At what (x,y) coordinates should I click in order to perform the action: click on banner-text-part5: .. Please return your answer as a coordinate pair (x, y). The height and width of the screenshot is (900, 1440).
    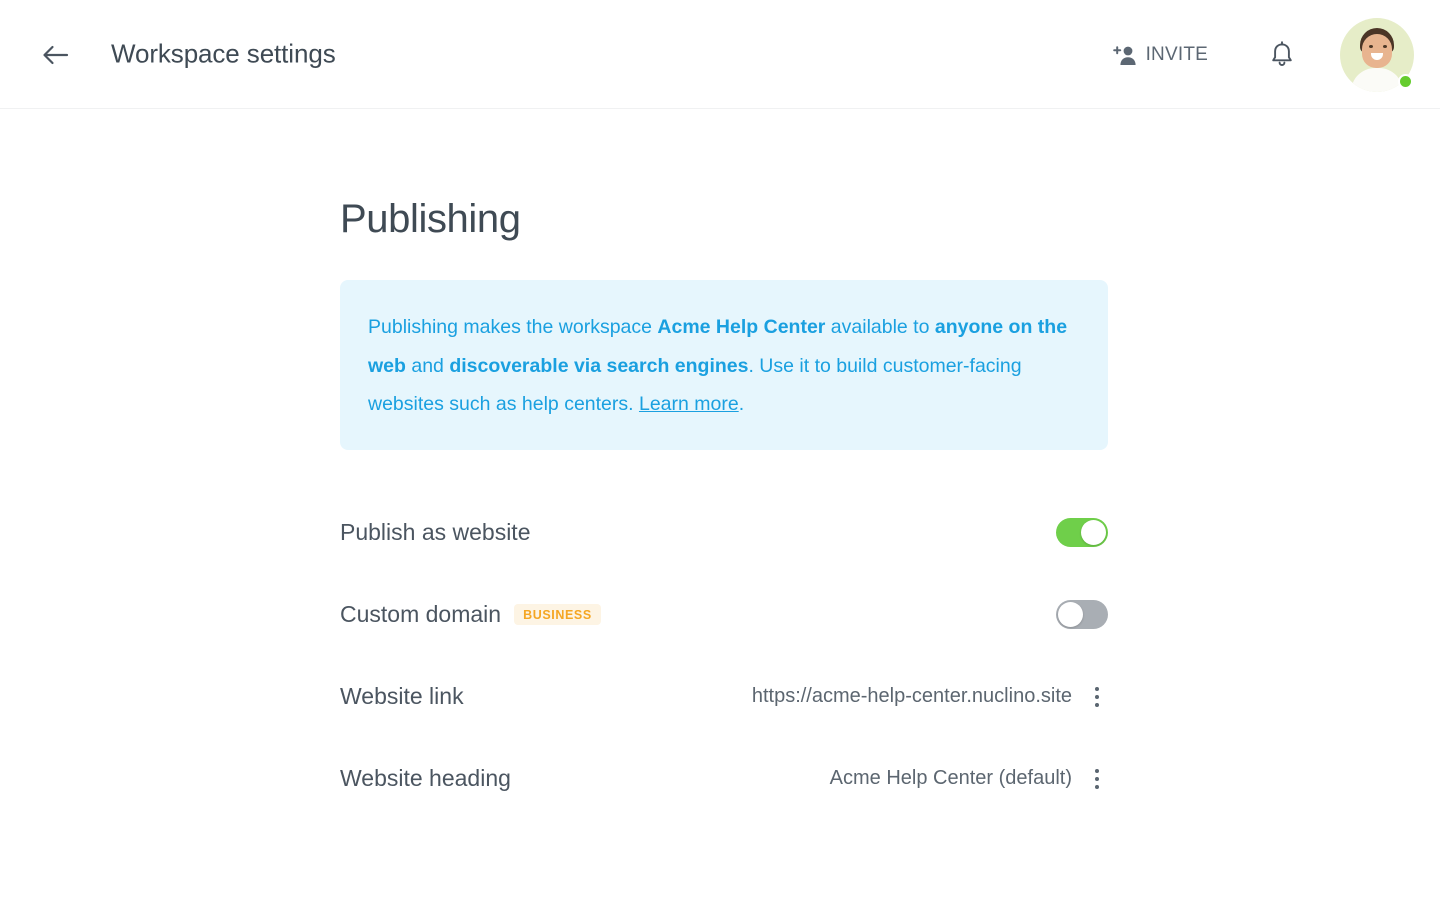
    Looking at the image, I should click on (741, 404).